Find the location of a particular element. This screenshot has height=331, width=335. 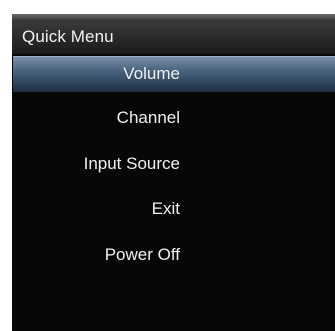

menu-item-label: Exit is located at coordinates (165, 208).